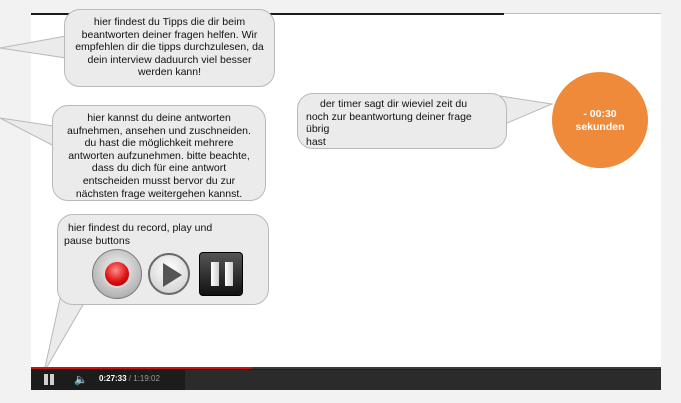 This screenshot has width=681, height=403. I want to click on tips-callout-line: beantworten deiner fragen helfen. Wir, so click(169, 34).